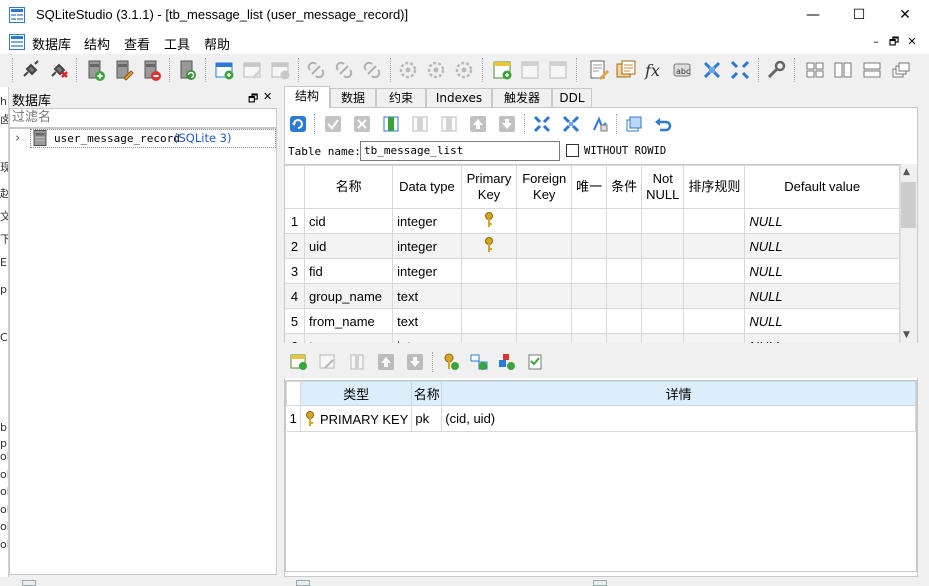 The width and height of the screenshot is (929, 586). I want to click on add-unique-icon, so click(600, 124).